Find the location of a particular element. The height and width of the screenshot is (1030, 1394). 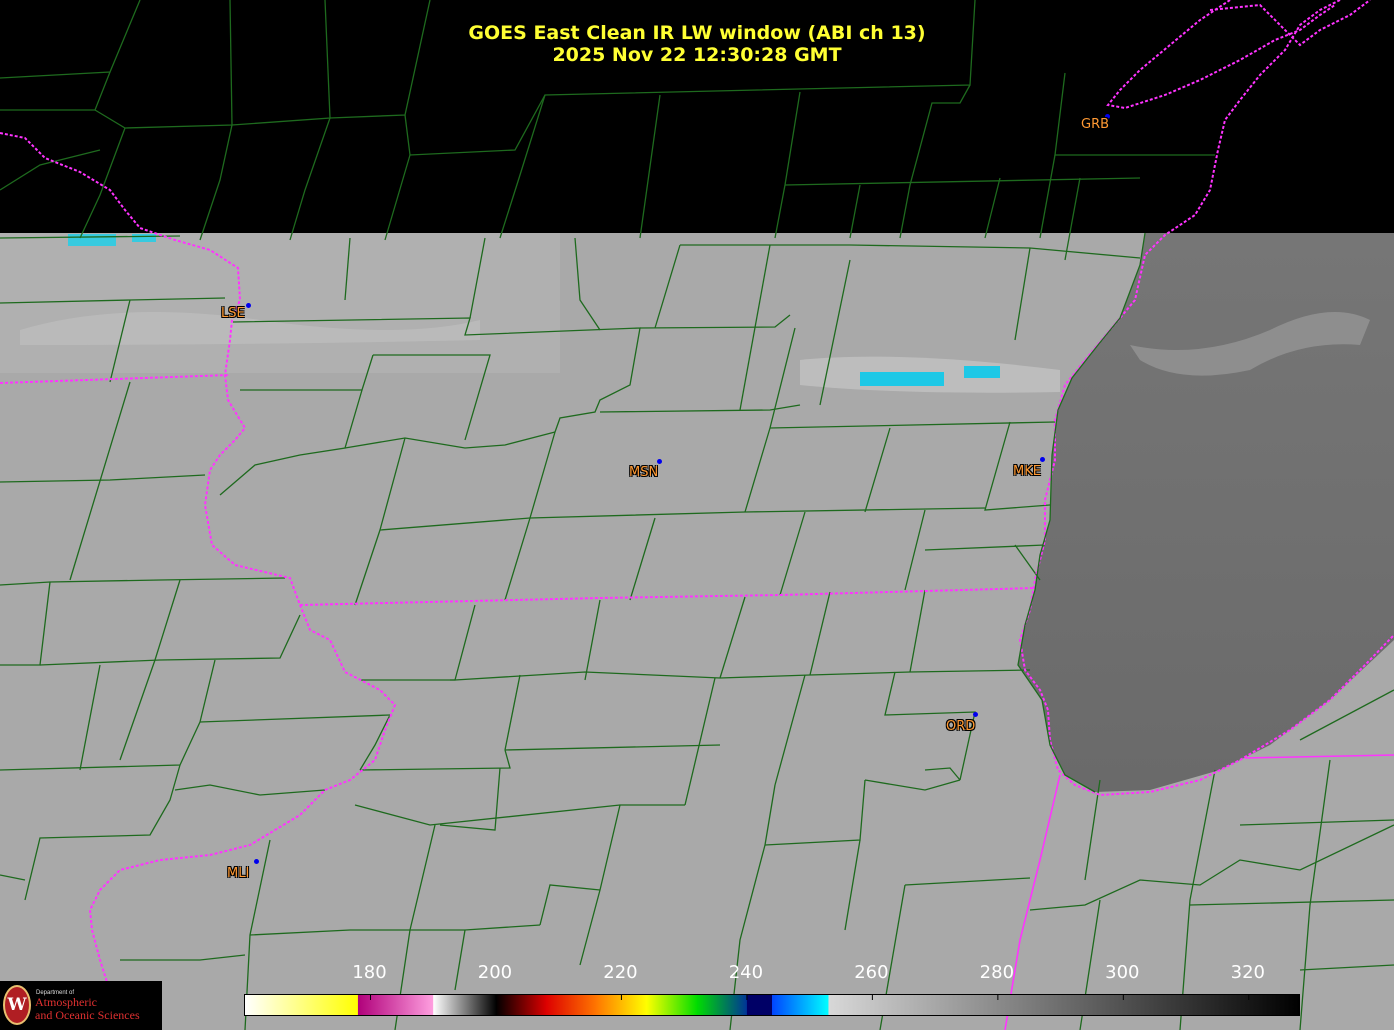

station-dot-msn is located at coordinates (659, 461).